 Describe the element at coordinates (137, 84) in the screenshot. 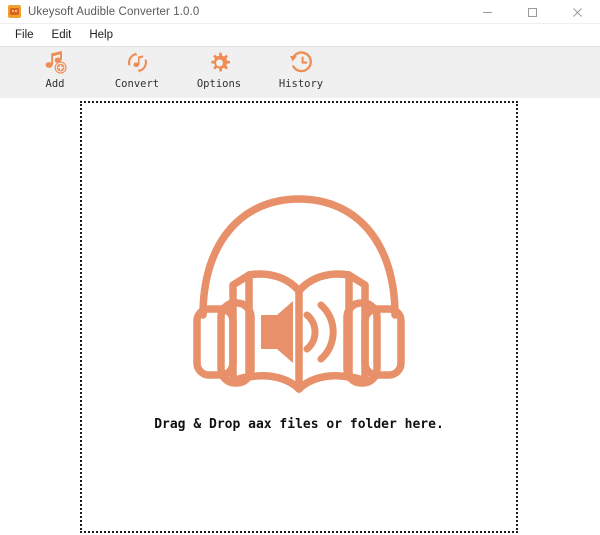

I see `toolbar-label-convert: Convert` at that location.